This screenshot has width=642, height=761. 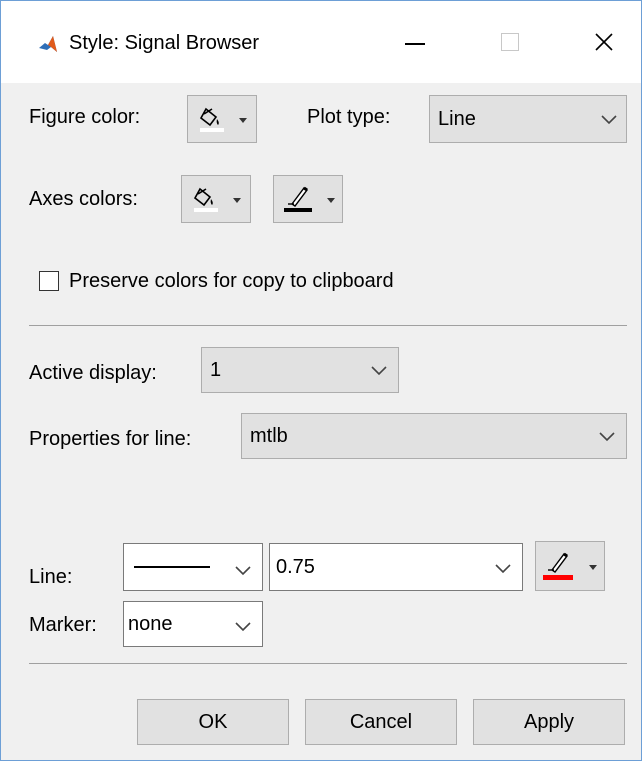 What do you see at coordinates (295, 567) in the screenshot?
I see `line-width-value: 0.75` at bounding box center [295, 567].